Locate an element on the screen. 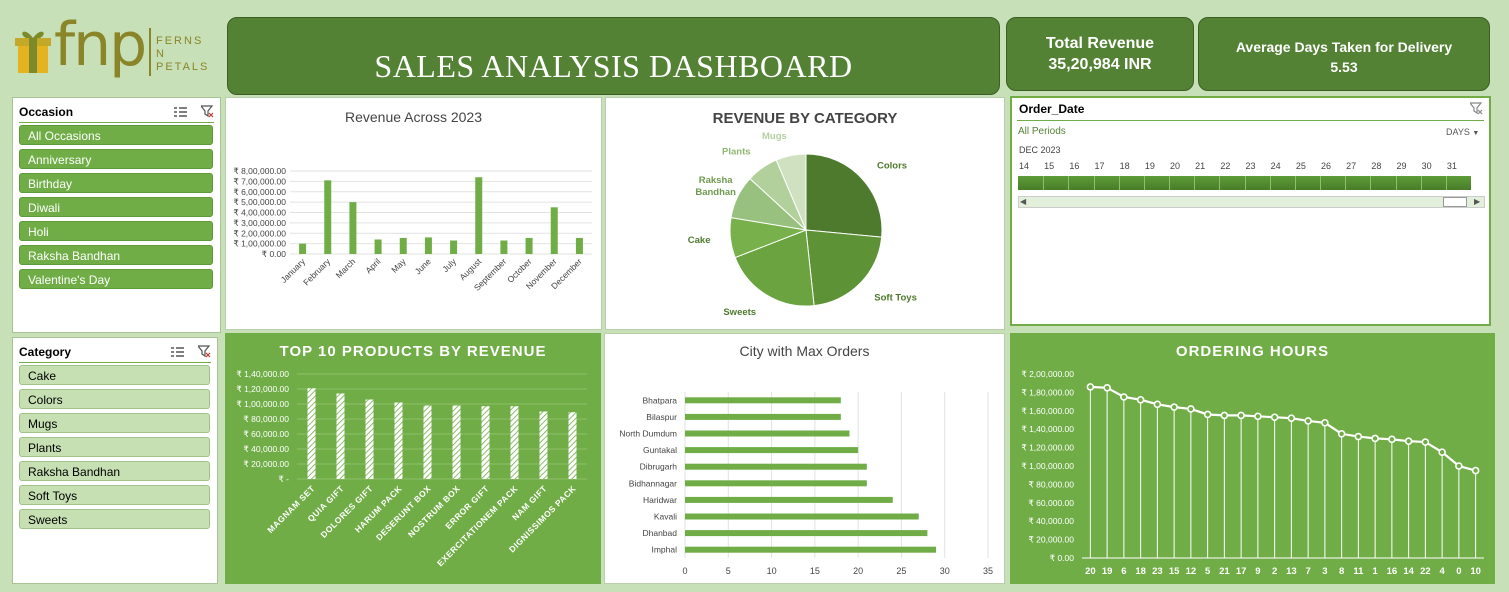 The width and height of the screenshot is (1509, 592). avg-delivery-value: 5.53 is located at coordinates (1344, 67).